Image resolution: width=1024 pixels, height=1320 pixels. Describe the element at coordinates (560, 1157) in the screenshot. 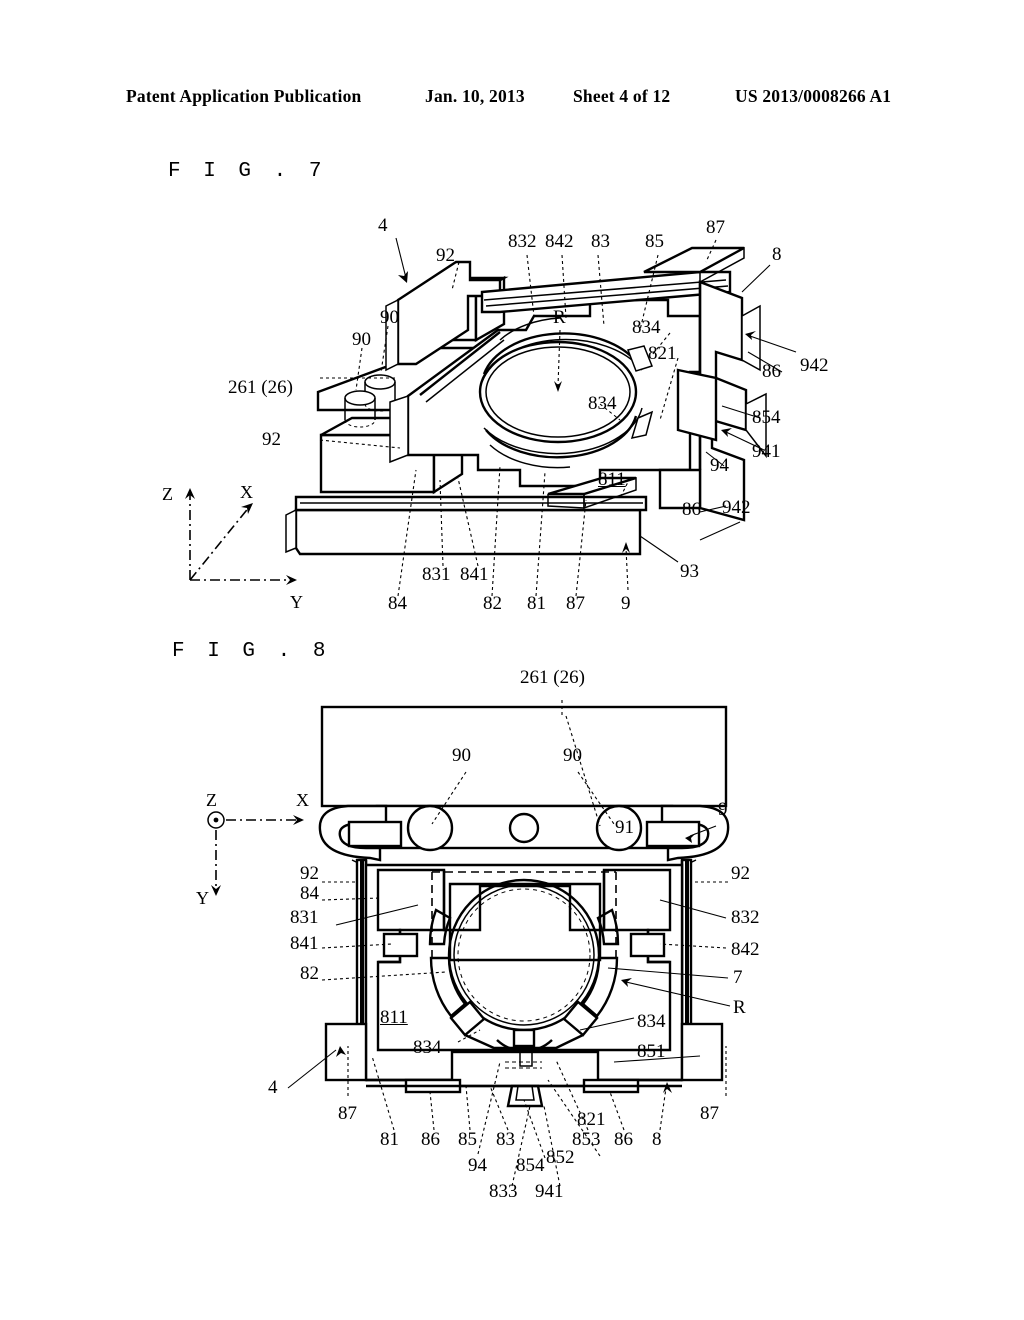

I see `fig8-ref-852: 852` at that location.